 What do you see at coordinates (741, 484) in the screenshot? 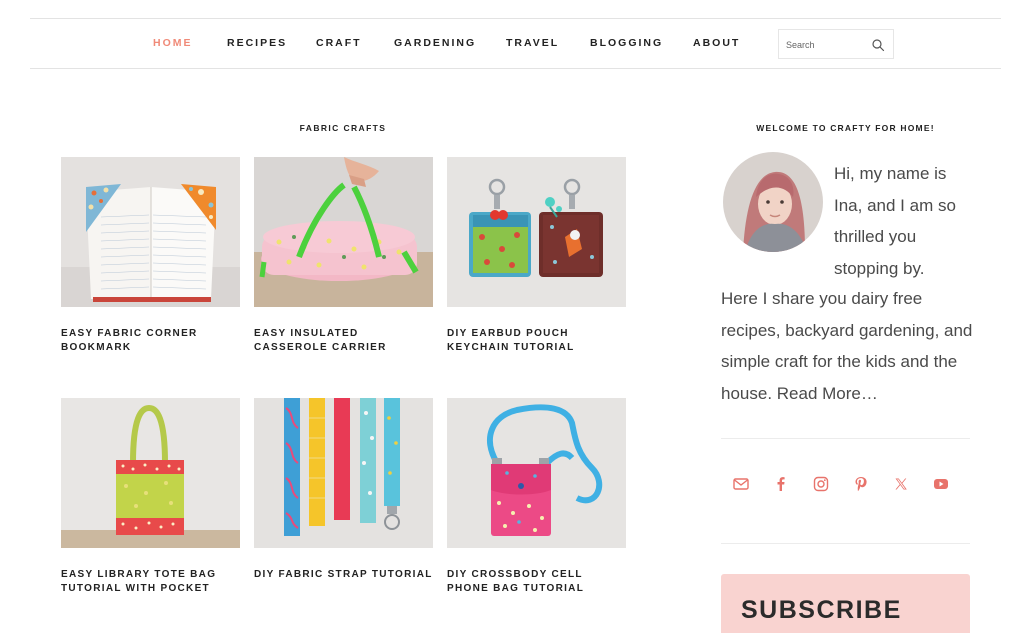
I see `email-icon` at bounding box center [741, 484].